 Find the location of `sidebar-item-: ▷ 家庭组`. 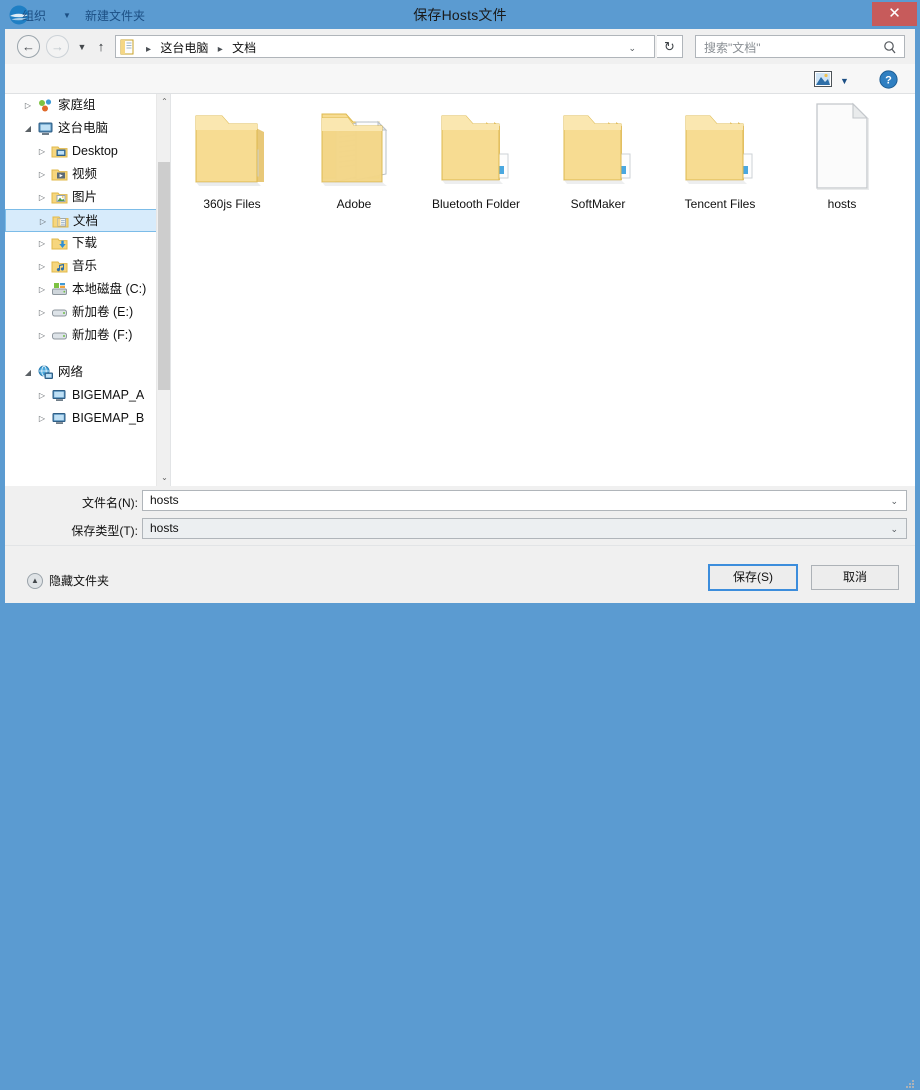

sidebar-item-: ▷ 家庭组 is located at coordinates (81, 105).